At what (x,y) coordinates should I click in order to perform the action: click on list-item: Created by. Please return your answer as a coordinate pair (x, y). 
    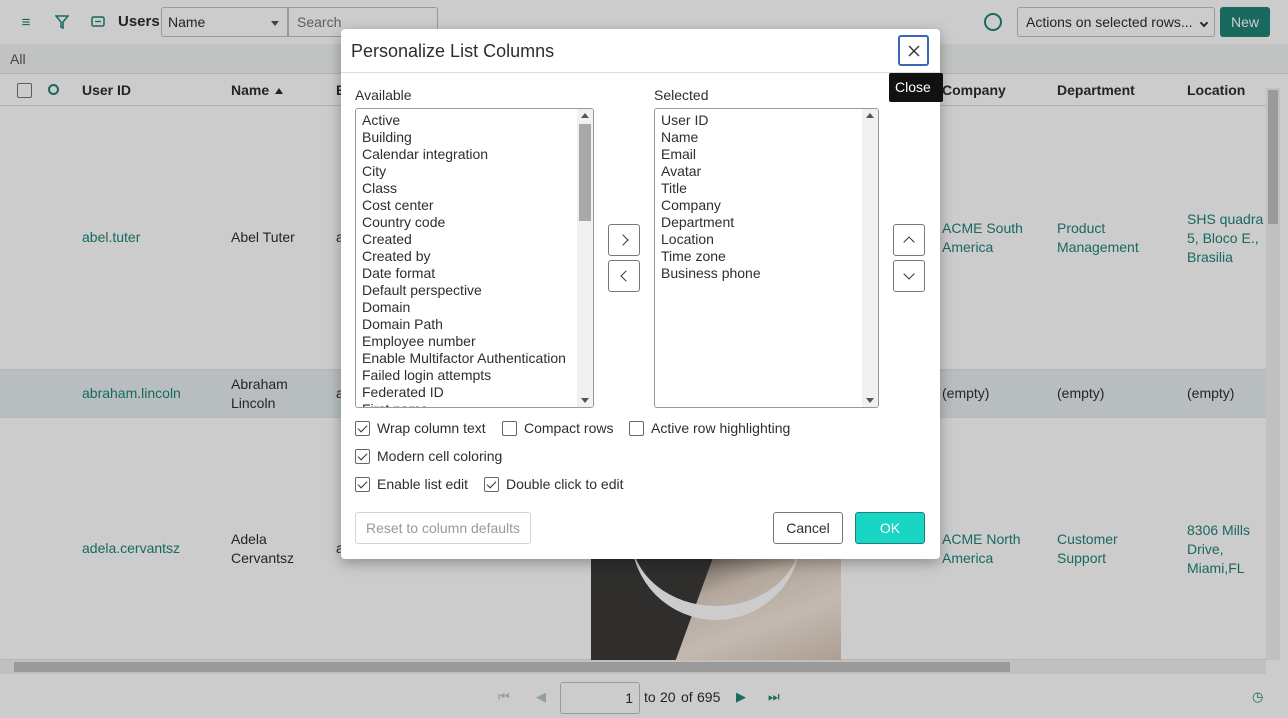
    Looking at the image, I should click on (464, 256).